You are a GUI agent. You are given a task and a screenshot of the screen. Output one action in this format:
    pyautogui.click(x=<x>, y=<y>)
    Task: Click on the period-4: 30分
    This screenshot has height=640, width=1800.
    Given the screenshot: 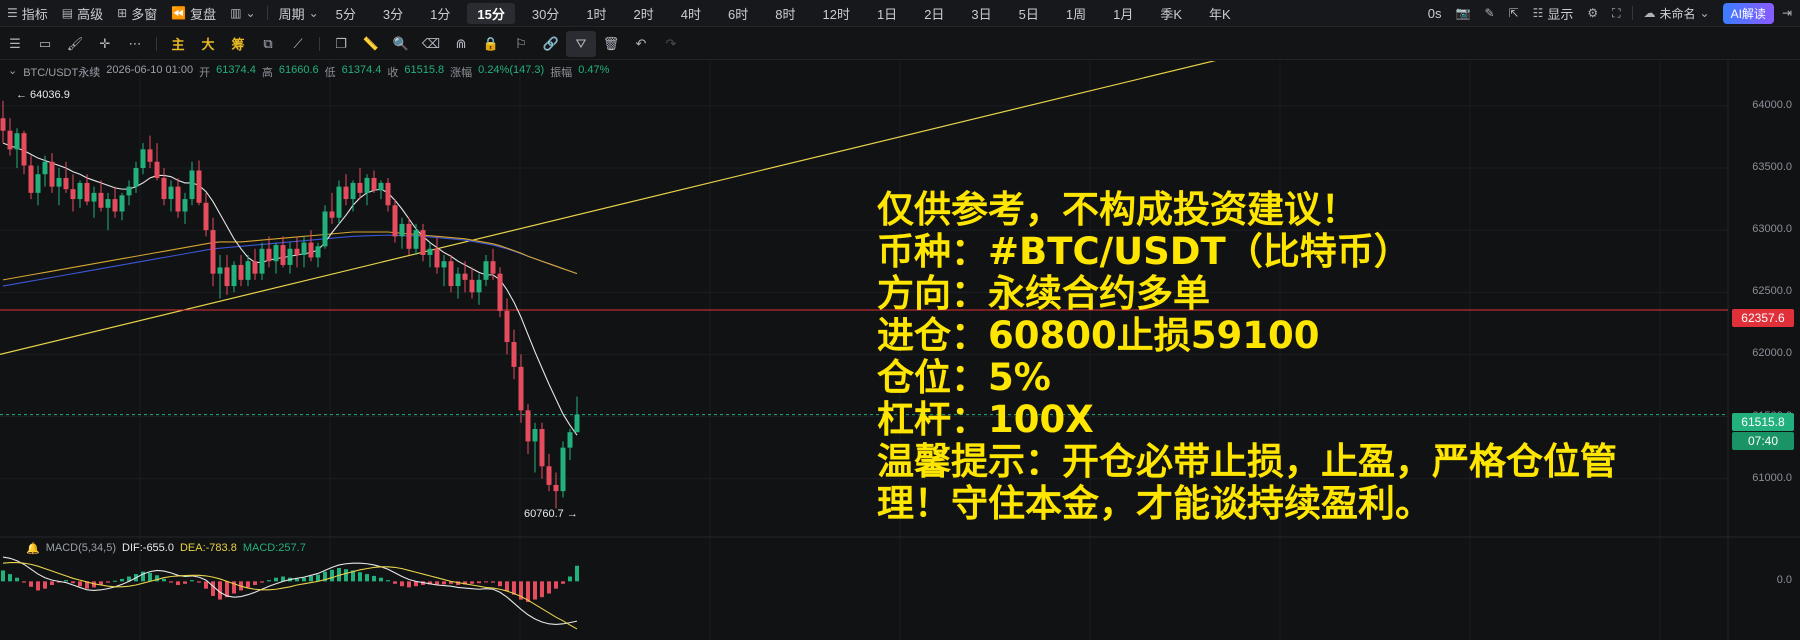 What is the action you would take?
    pyautogui.click(x=545, y=13)
    